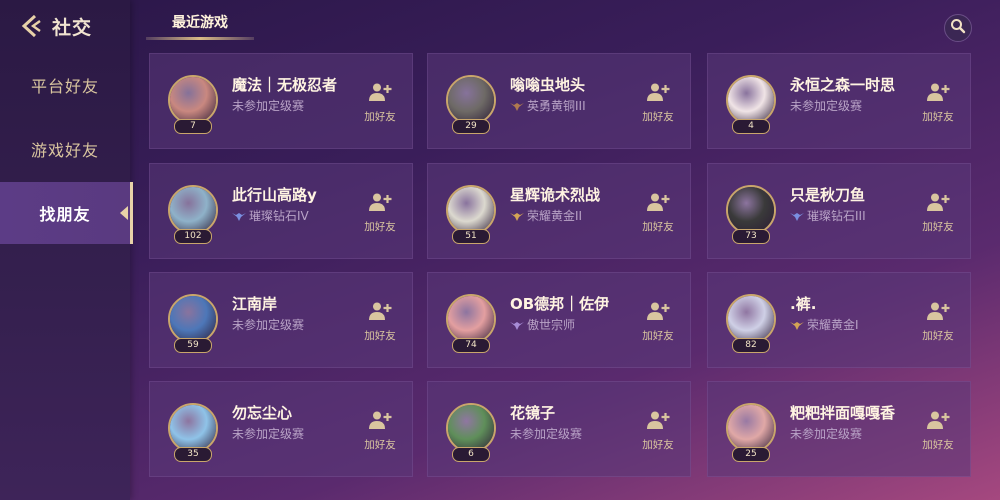 Image resolution: width=1000 pixels, height=500 pixels. I want to click on sidebar-item-find-friends: 找朋友, so click(66, 213).